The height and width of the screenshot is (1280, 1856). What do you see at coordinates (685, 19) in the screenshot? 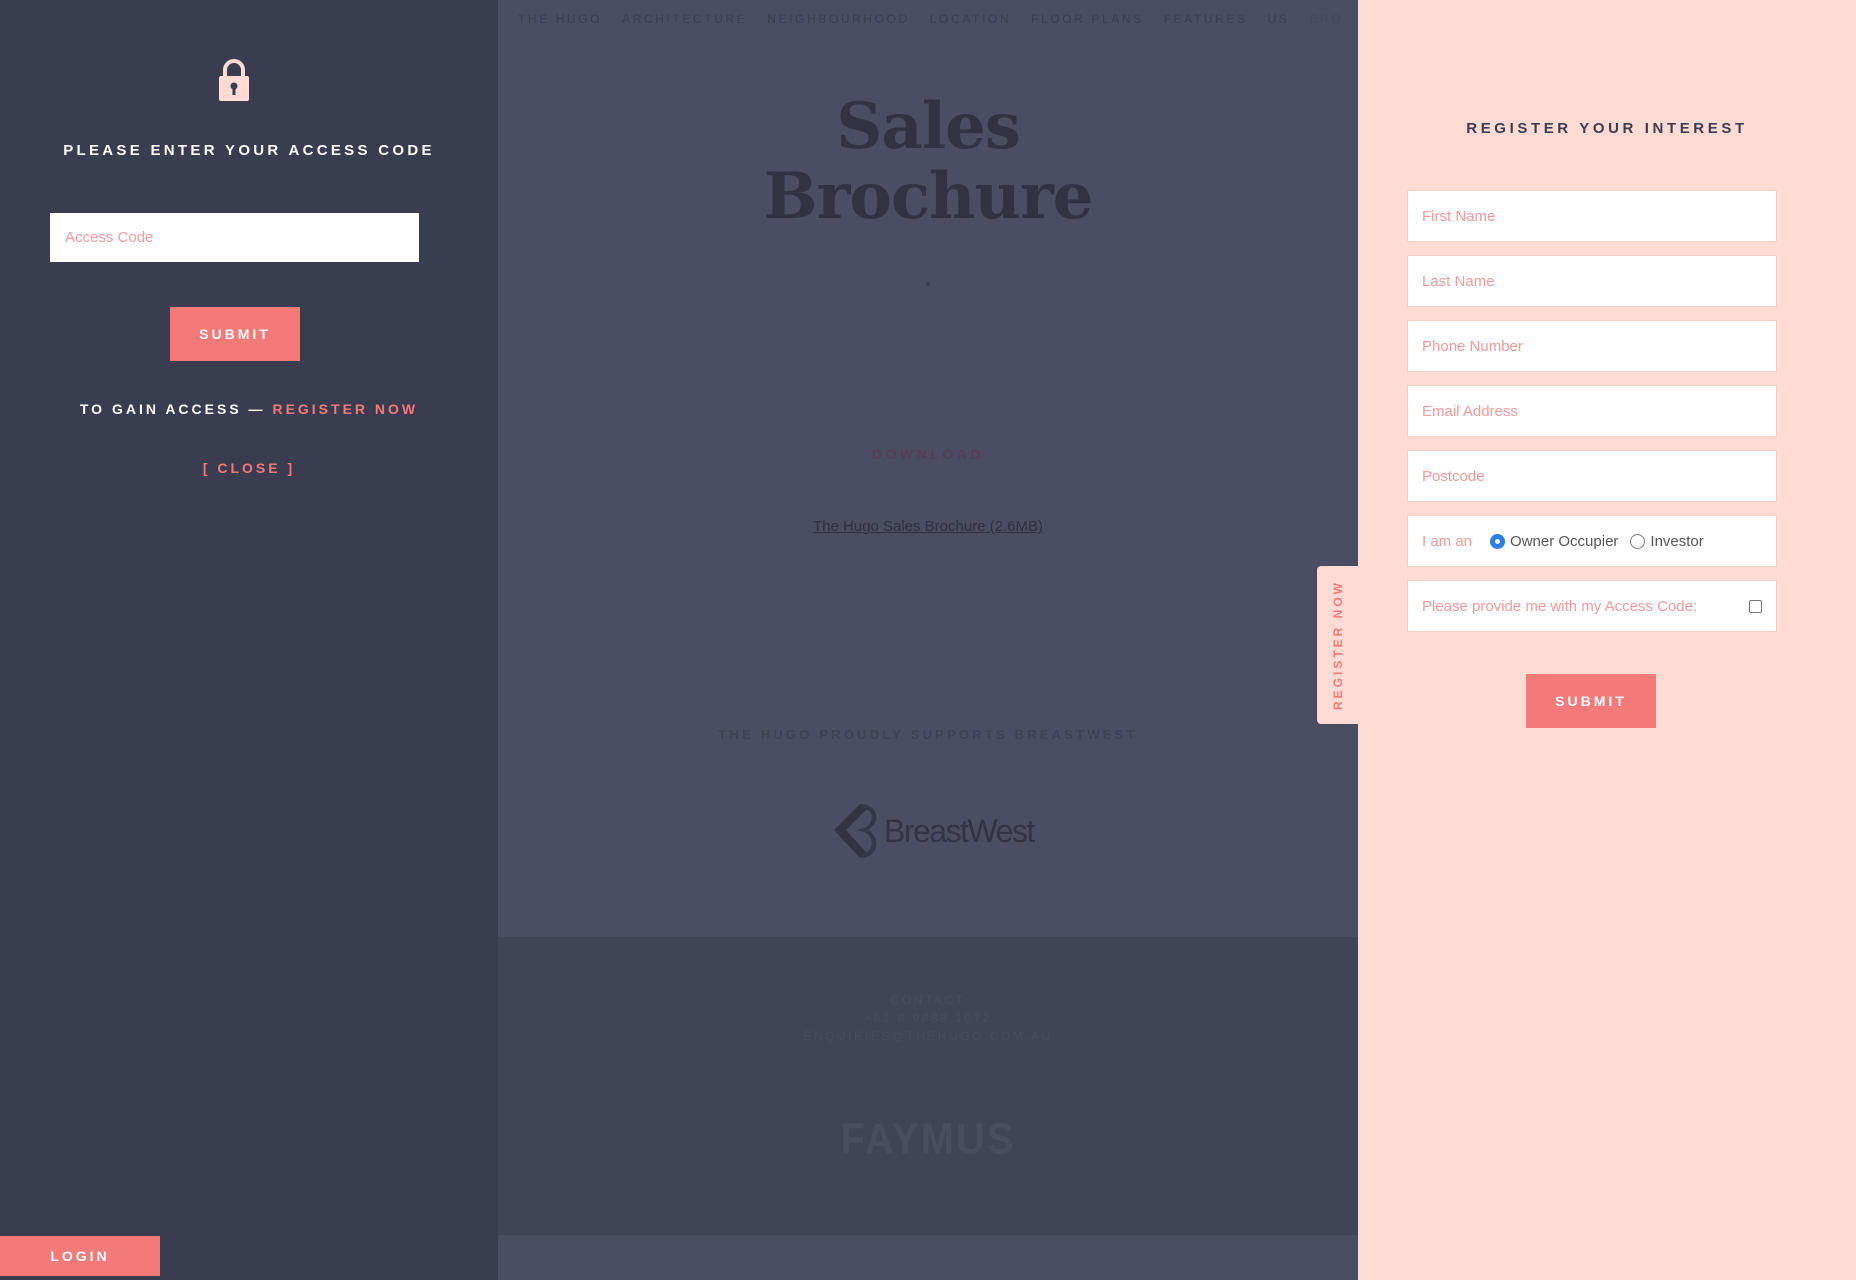
I see `nav-item-architecture: ARCHITECTURE` at bounding box center [685, 19].